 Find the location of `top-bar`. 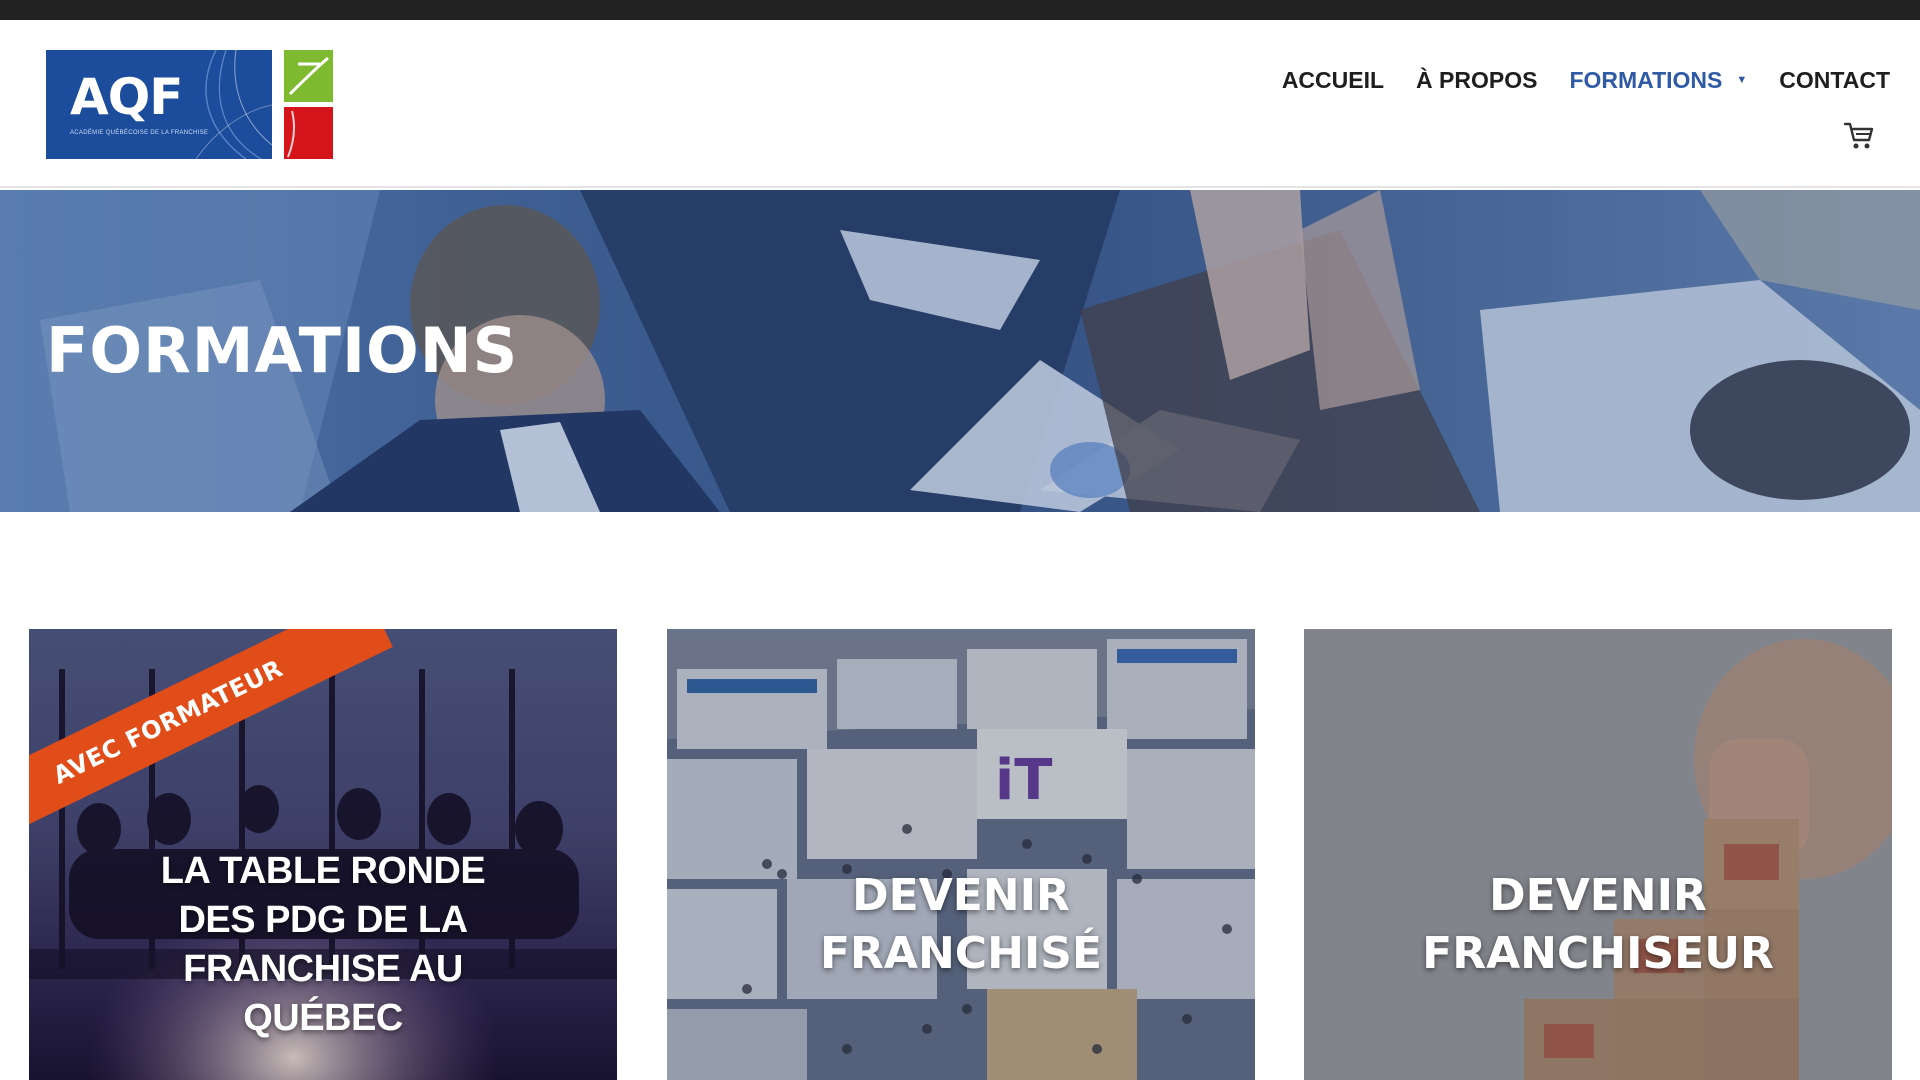

top-bar is located at coordinates (960, 10).